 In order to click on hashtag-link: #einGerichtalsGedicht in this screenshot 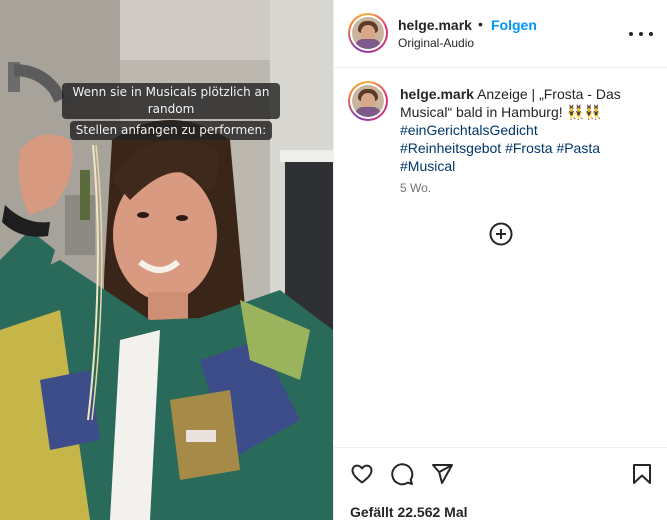, I will do `click(469, 130)`.